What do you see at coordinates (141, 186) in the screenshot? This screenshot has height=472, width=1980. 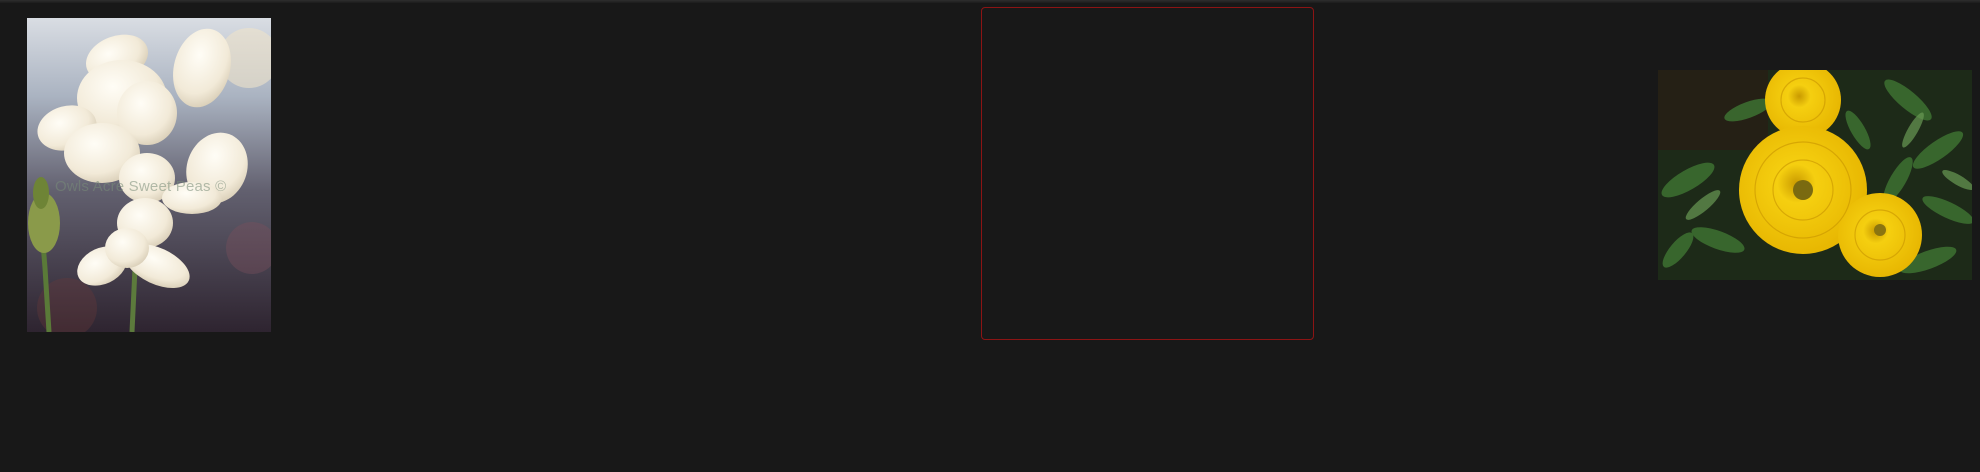 I see `watermark-text: Owls Acre Sweet Peas ©` at bounding box center [141, 186].